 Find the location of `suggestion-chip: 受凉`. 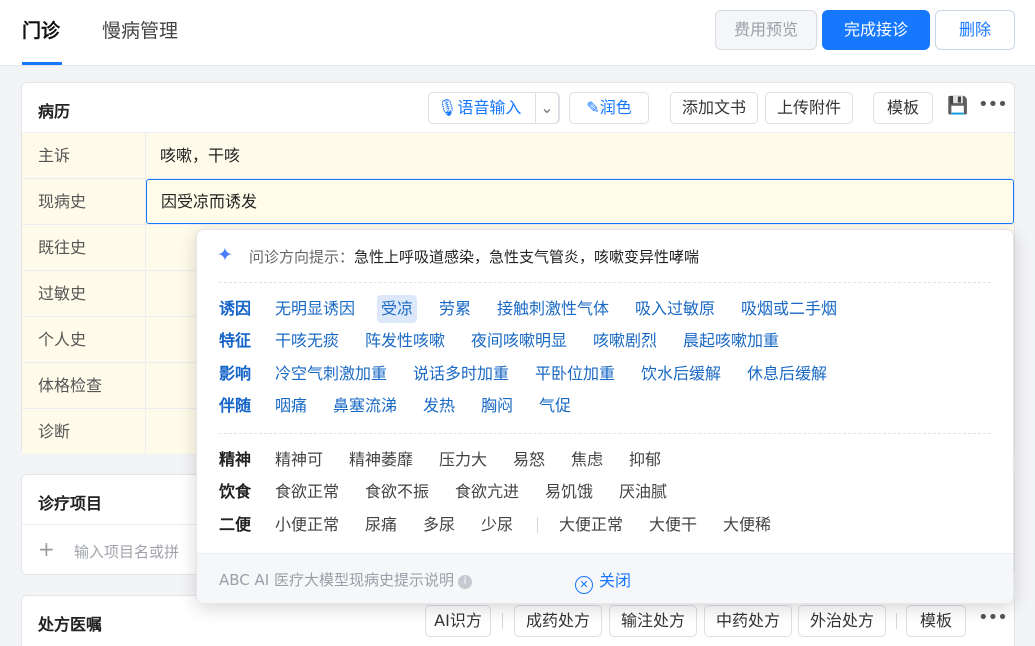

suggestion-chip: 受凉 is located at coordinates (397, 309).